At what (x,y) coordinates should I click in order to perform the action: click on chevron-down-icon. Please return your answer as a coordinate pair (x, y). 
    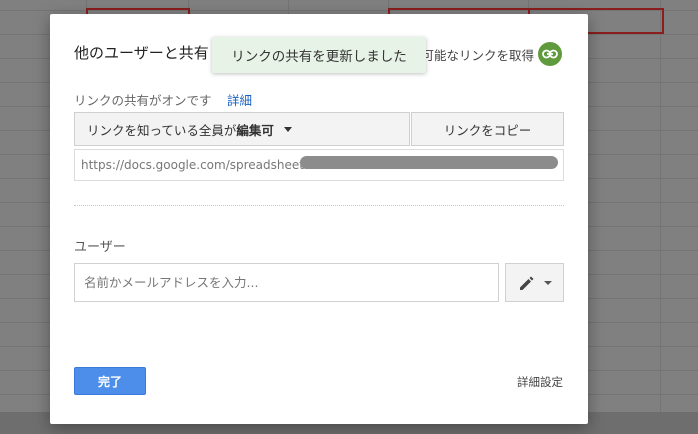
    Looking at the image, I should click on (547, 282).